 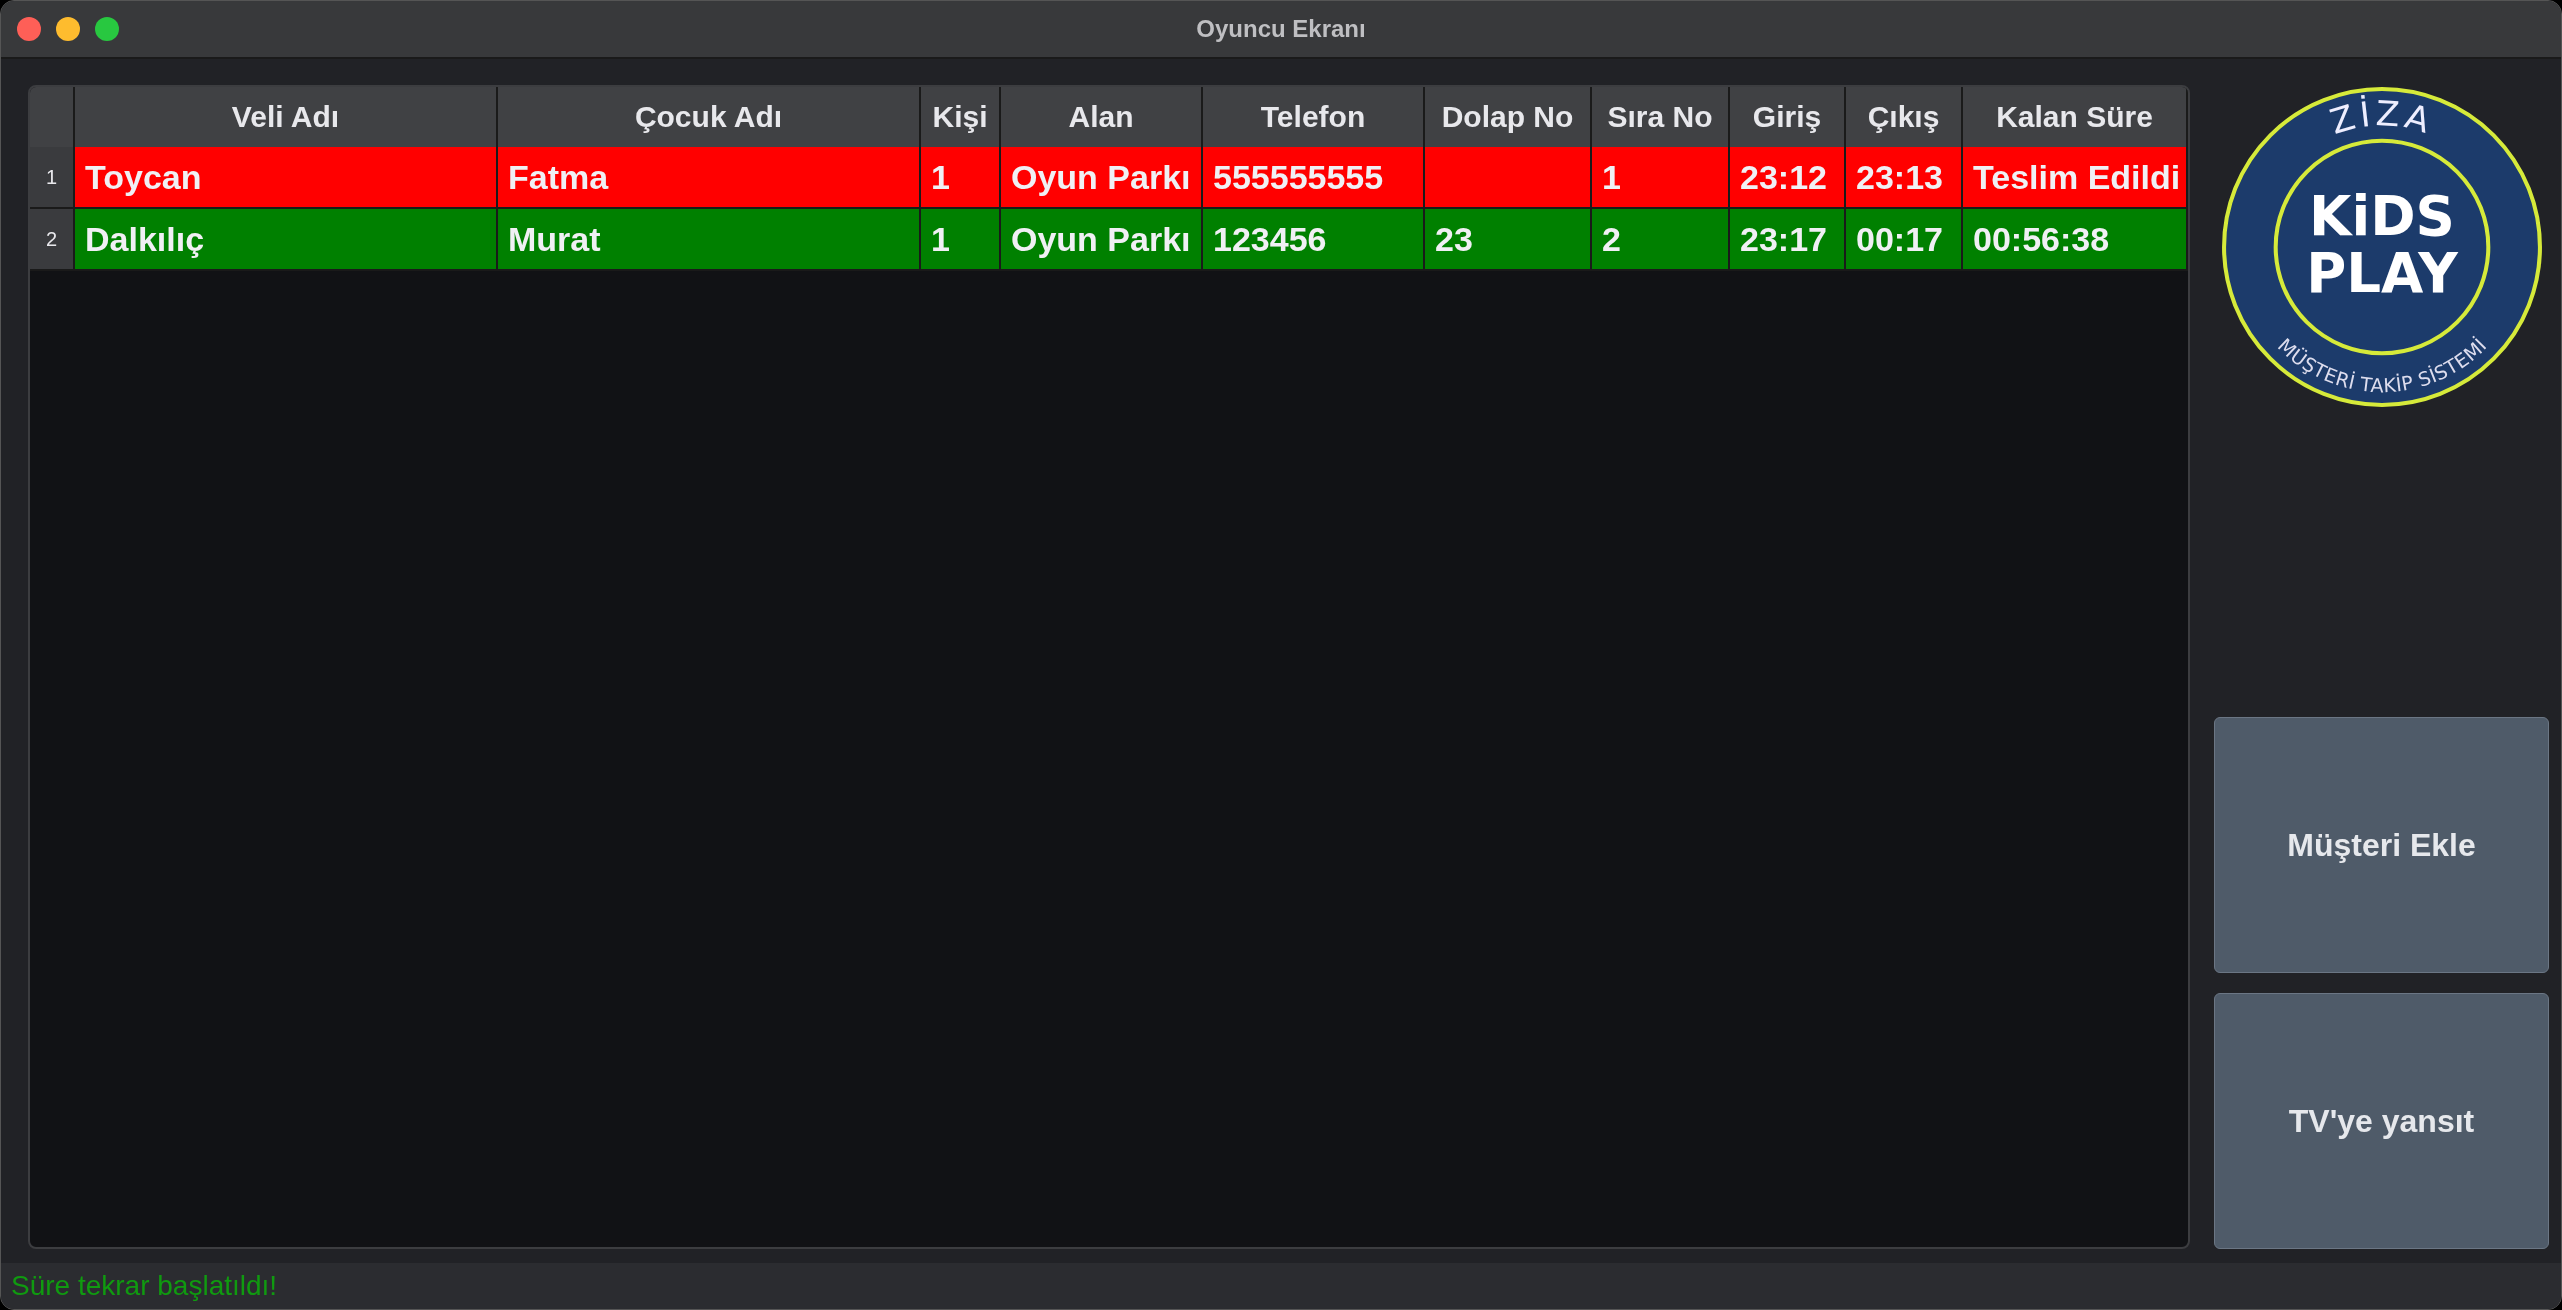 I want to click on table-cell: Dalkılıç, so click(x=286, y=239).